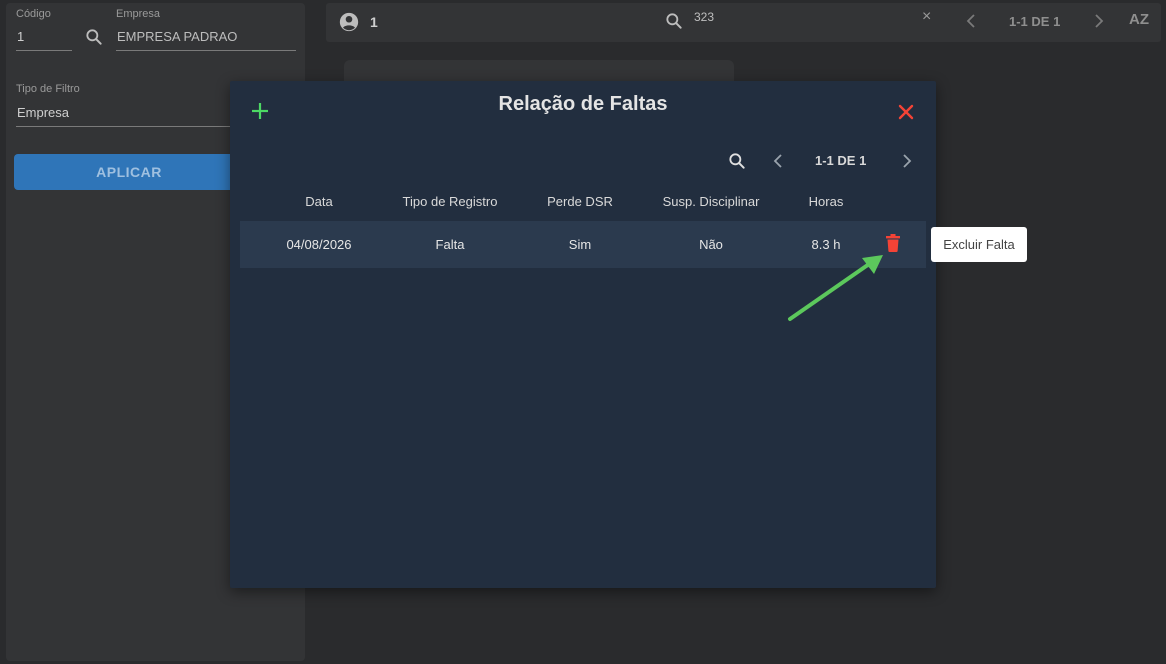 This screenshot has width=1166, height=664. I want to click on annotation-arrow-icon, so click(835, 288).